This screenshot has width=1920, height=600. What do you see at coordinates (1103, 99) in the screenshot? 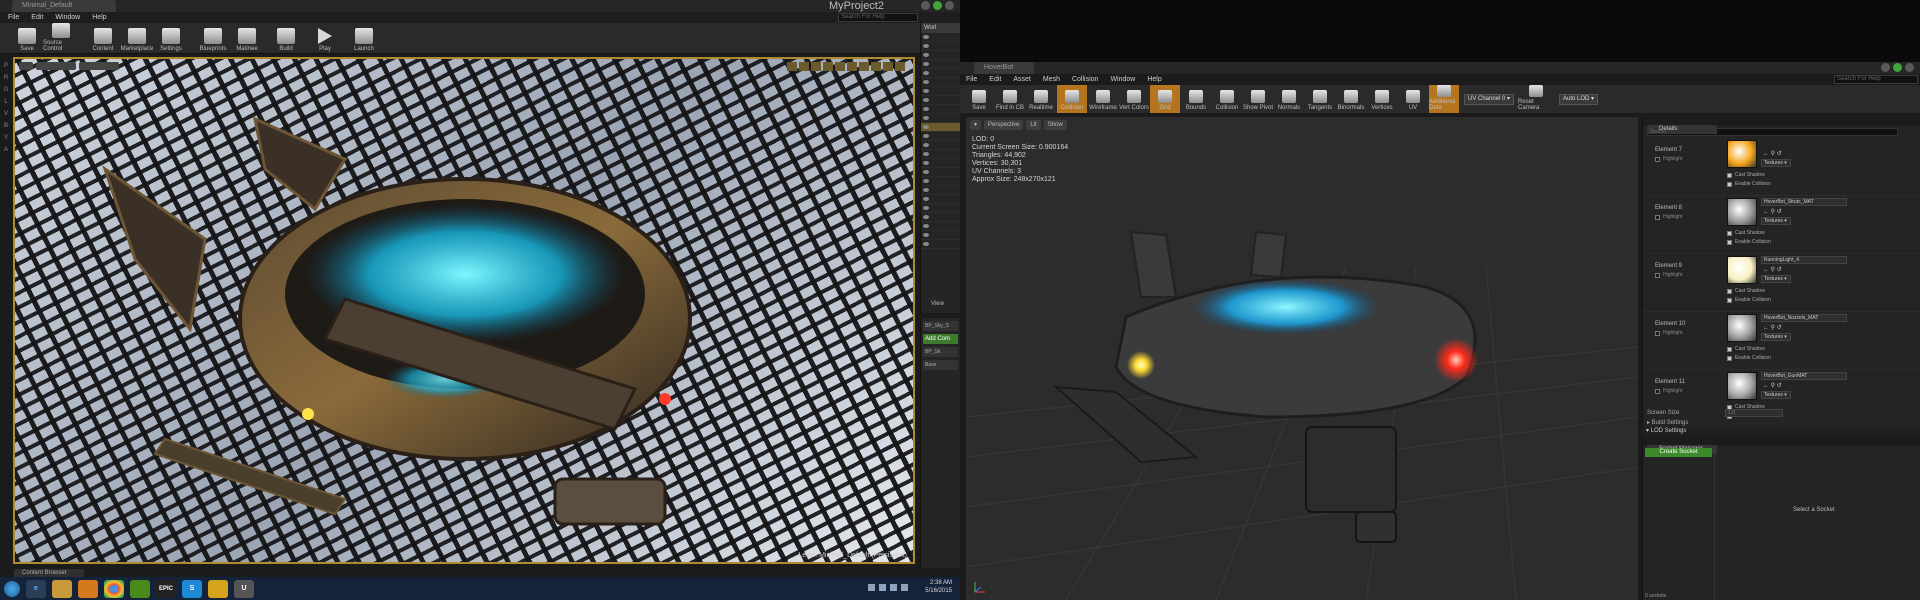
I see `toolbar-button-wireframe: Wireframe` at bounding box center [1103, 99].